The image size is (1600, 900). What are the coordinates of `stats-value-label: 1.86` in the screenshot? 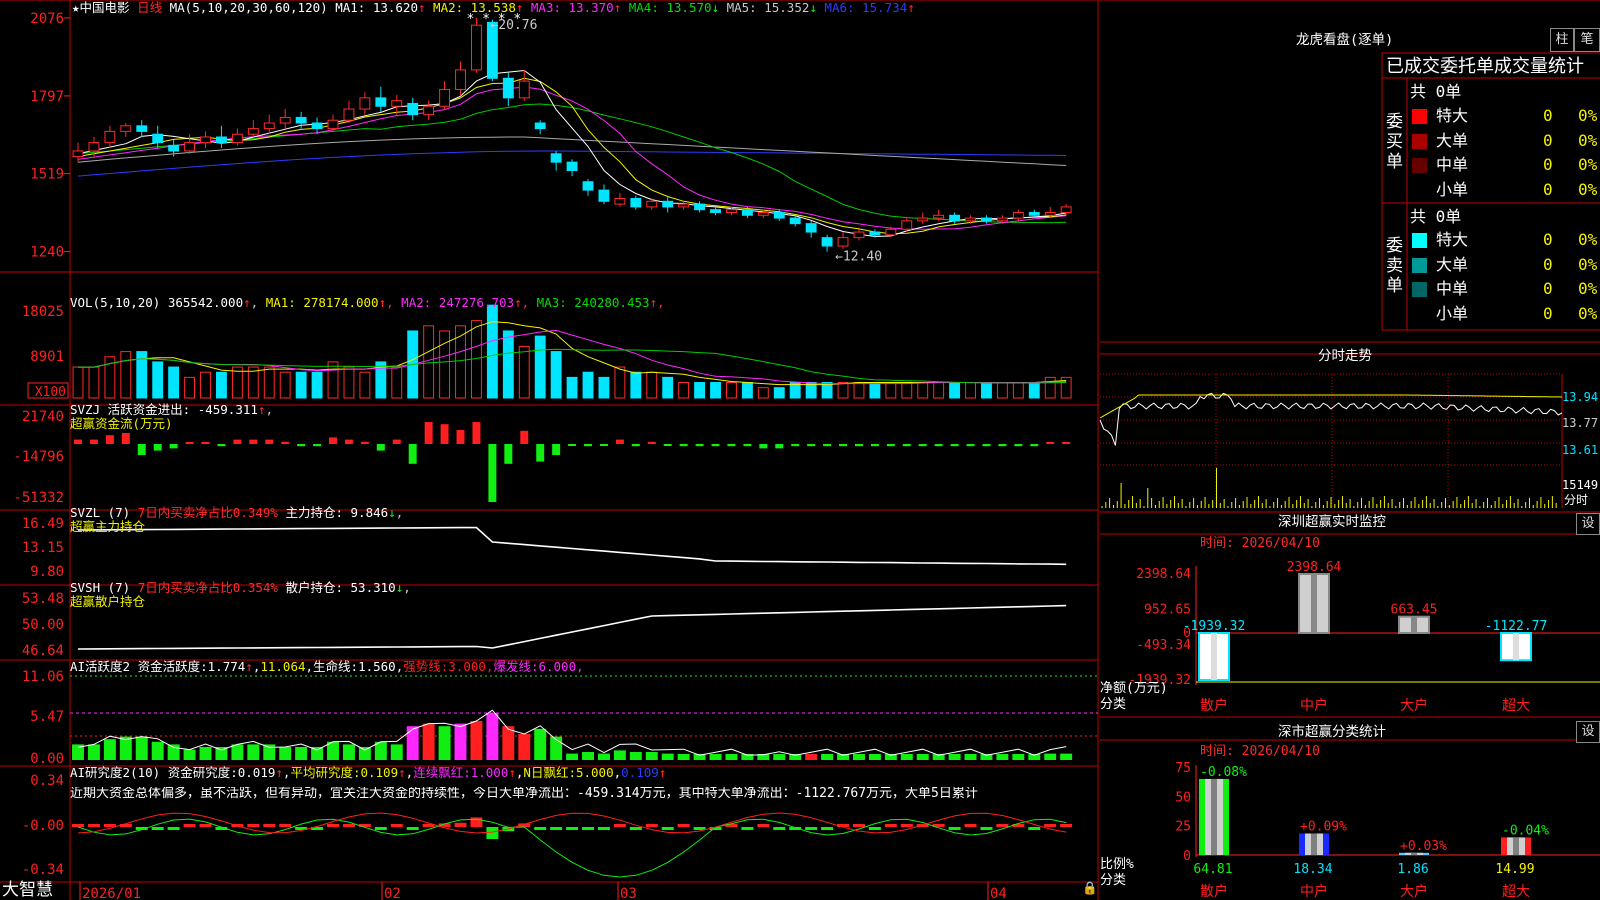 It's located at (1412, 869).